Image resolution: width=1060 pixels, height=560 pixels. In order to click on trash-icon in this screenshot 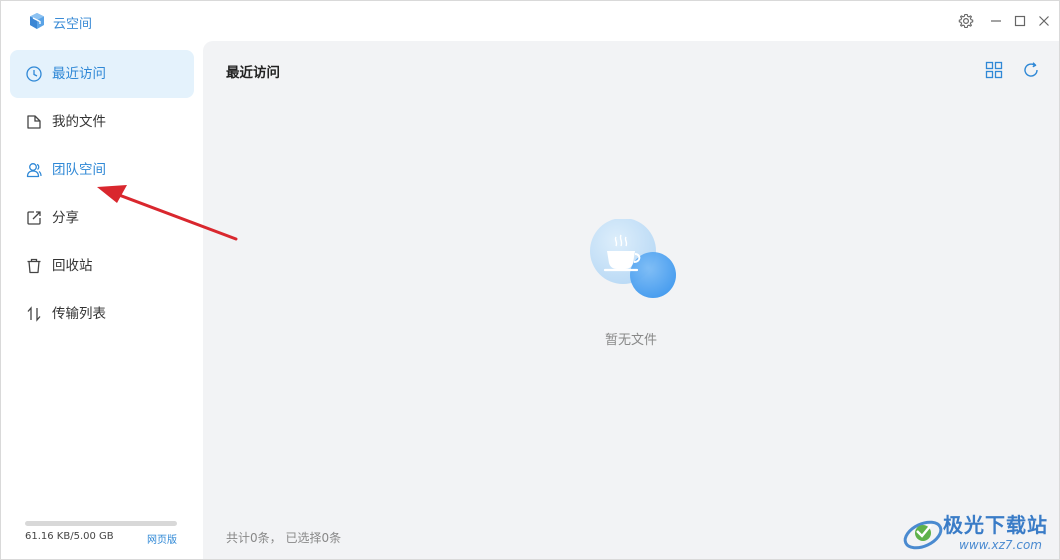, I will do `click(34, 266)`.